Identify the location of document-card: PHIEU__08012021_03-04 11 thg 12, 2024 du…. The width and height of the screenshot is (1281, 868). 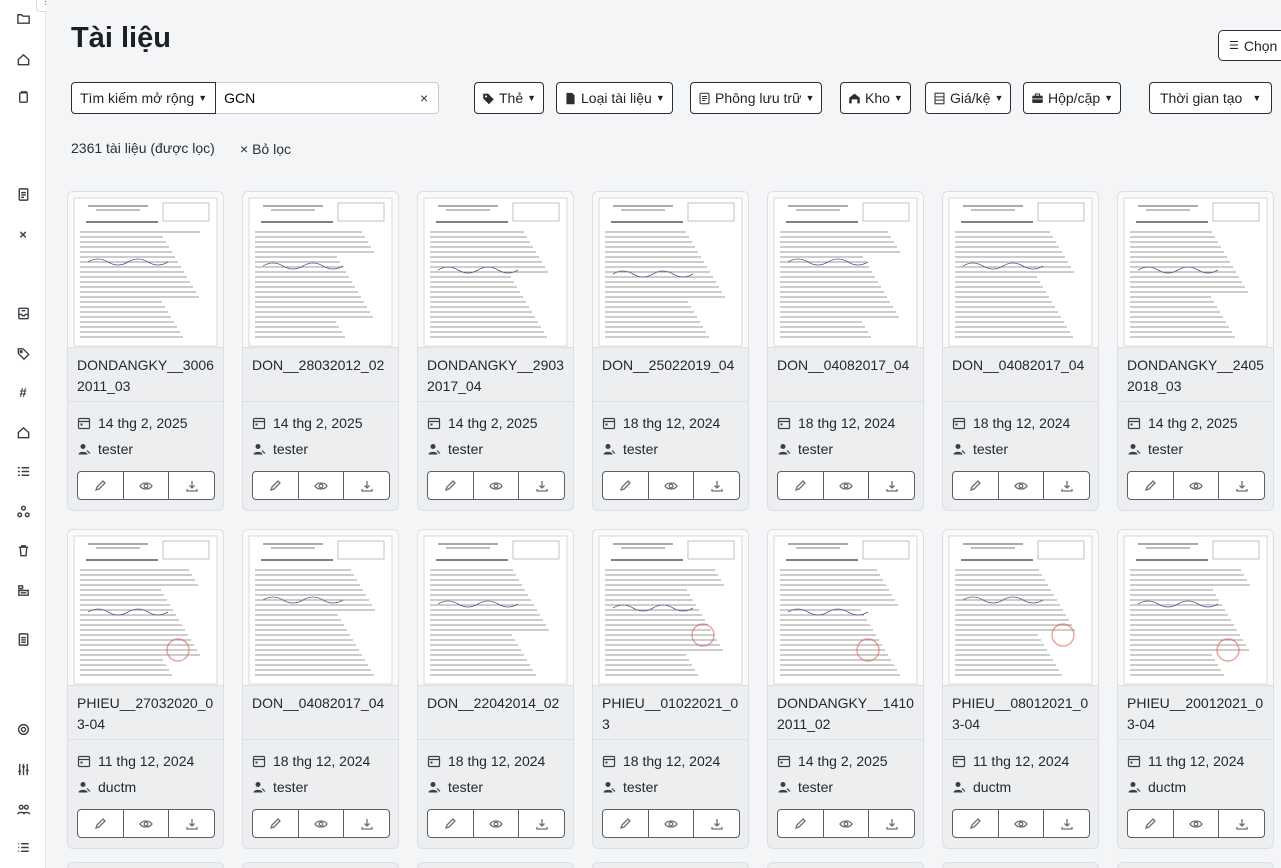
(1020, 689).